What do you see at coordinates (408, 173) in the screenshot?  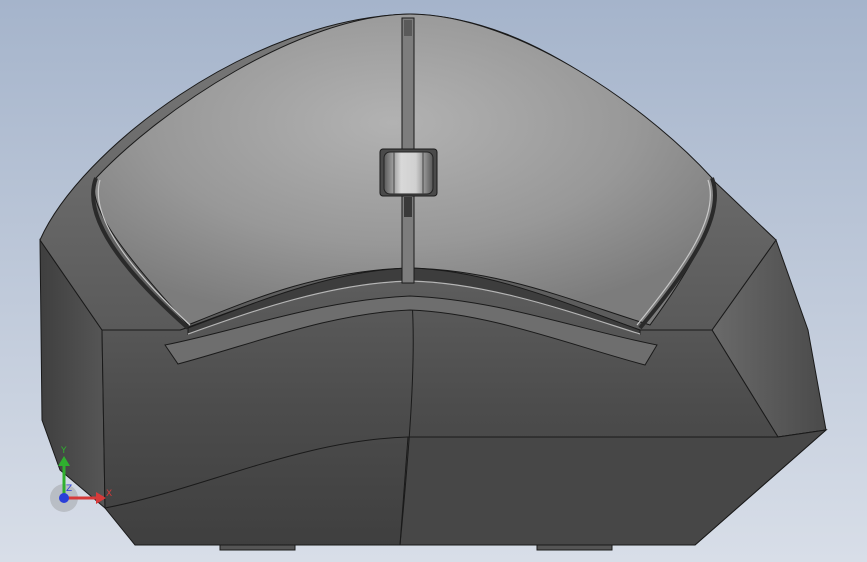 I see `scroll-wheel` at bounding box center [408, 173].